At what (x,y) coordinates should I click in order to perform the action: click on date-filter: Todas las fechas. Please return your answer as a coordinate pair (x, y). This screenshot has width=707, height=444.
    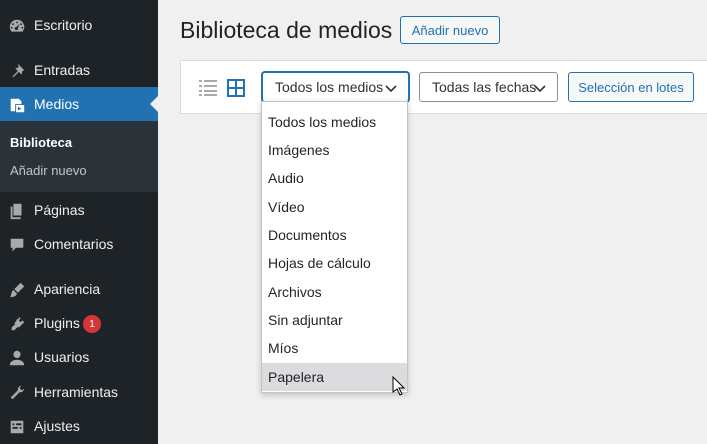
    Looking at the image, I should click on (488, 87).